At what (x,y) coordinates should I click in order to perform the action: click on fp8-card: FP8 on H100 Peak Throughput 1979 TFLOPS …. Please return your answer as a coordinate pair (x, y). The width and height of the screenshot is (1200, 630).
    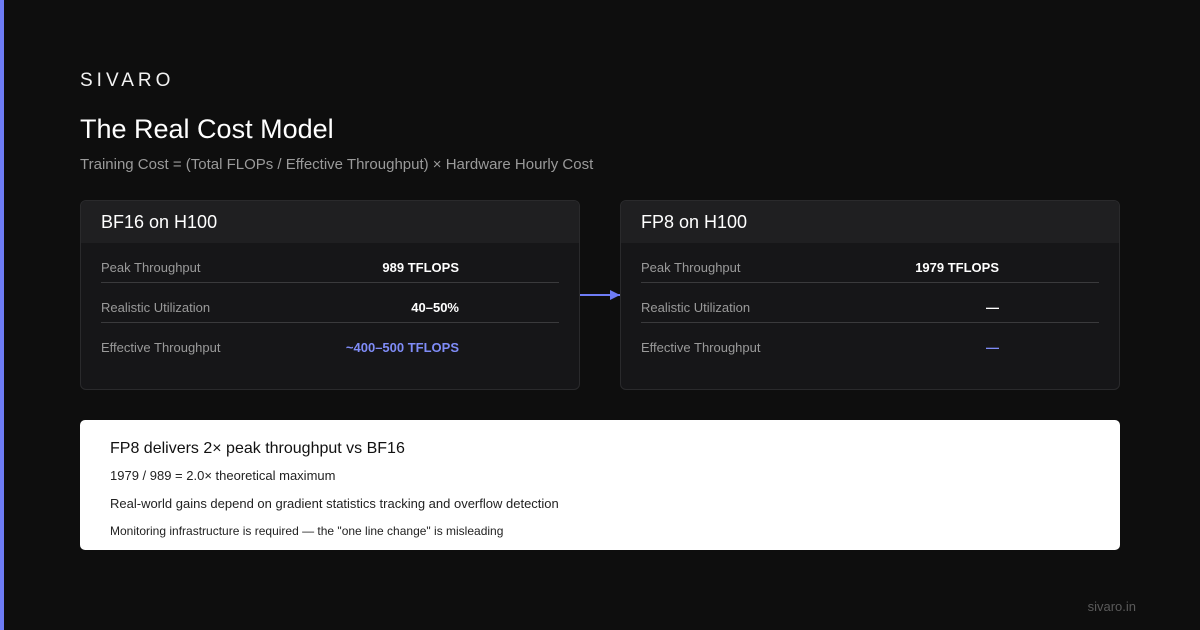
    Looking at the image, I should click on (870, 295).